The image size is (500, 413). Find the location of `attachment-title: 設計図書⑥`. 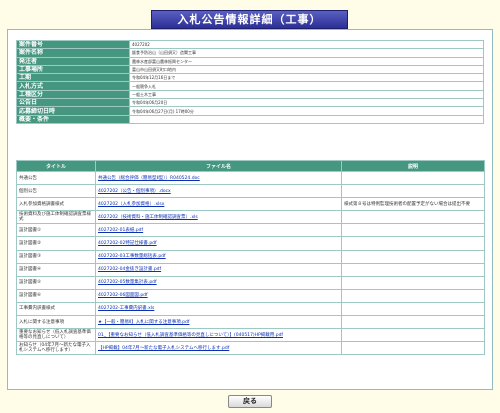

attachment-title: 設計図書⑥ is located at coordinates (56, 295).